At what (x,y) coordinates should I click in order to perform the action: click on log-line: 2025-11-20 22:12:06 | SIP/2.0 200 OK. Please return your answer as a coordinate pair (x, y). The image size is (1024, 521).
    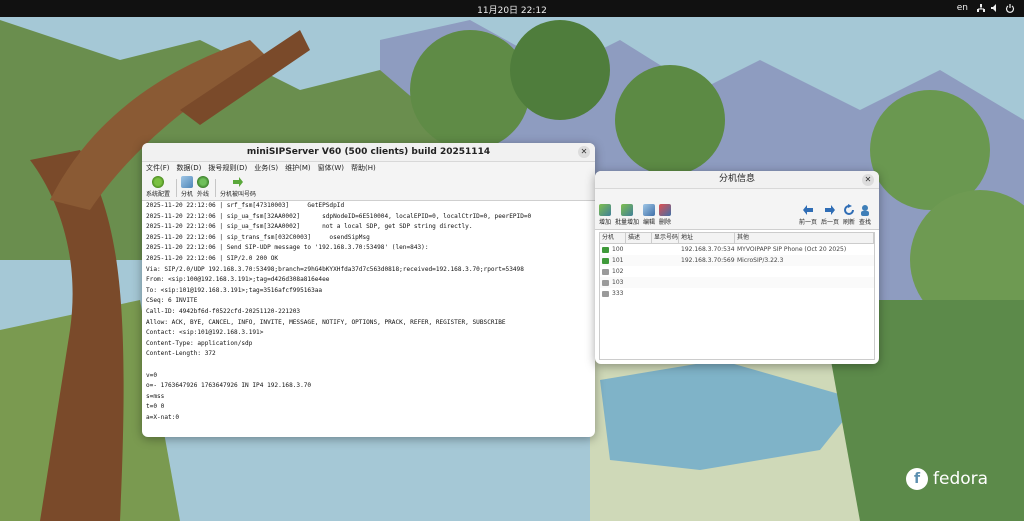
    Looking at the image, I should click on (212, 258).